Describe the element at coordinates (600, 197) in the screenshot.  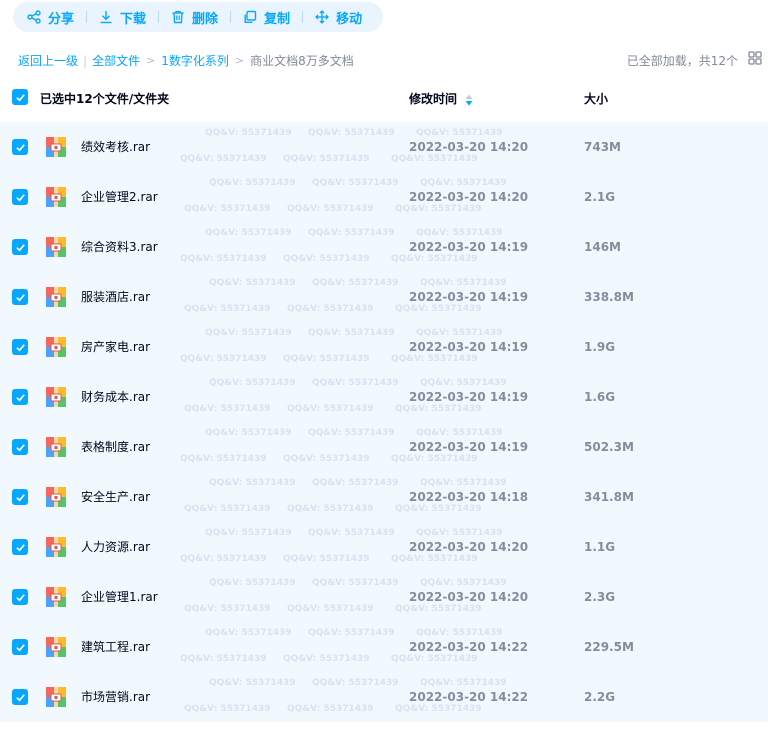
I see `file-size: 2.1G` at that location.